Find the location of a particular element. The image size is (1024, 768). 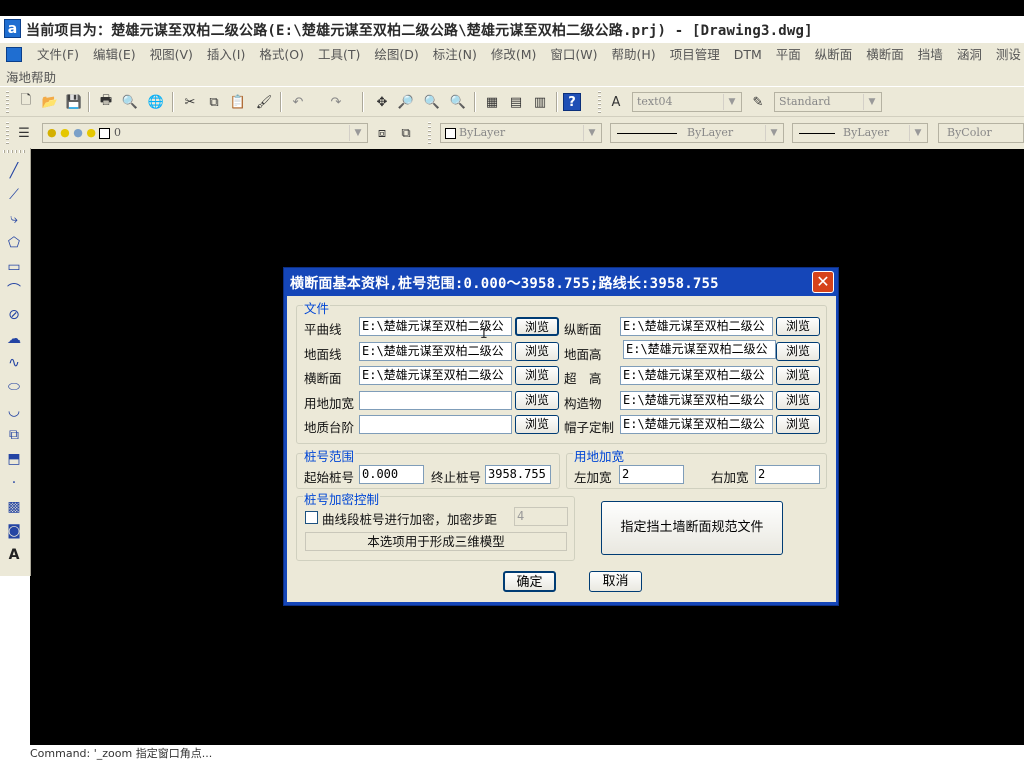

tool-palettes-icon: ▥ is located at coordinates (540, 102).